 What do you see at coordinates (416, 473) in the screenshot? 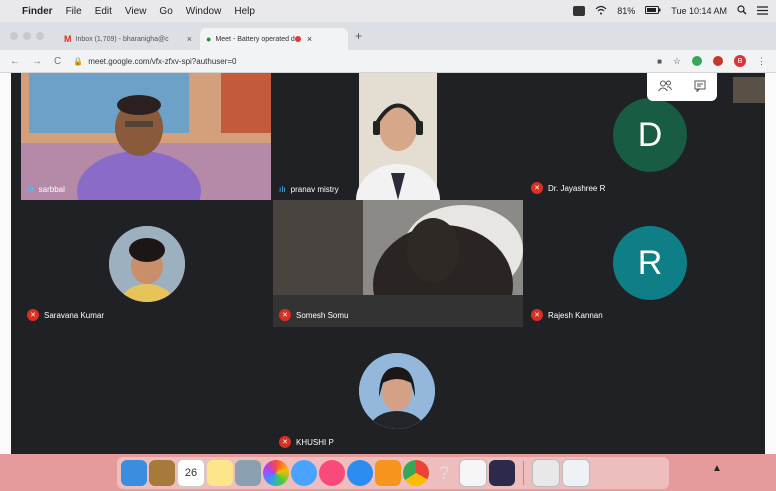
I see `chrome-icon` at bounding box center [416, 473].